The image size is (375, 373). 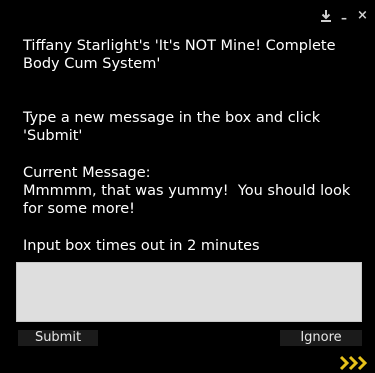 What do you see at coordinates (141, 246) in the screenshot?
I see `timeout-notice: Input box times out in 2 minutes` at bounding box center [141, 246].